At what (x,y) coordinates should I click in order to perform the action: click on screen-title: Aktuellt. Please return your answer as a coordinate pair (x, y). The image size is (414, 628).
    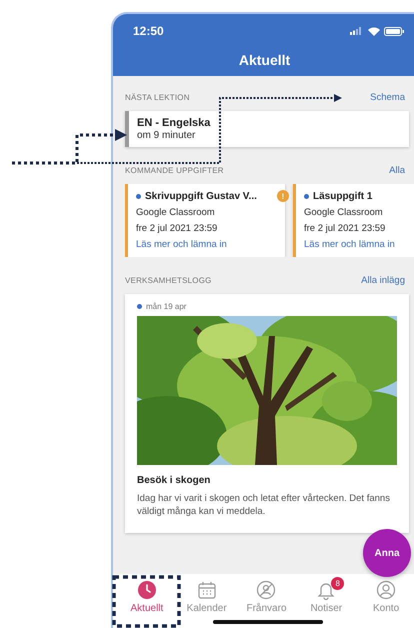
    Looking at the image, I should click on (265, 60).